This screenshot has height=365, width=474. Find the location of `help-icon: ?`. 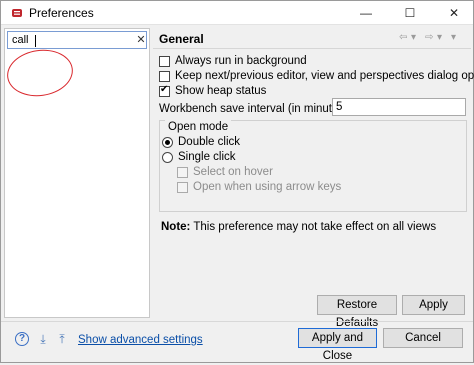

help-icon: ? is located at coordinates (22, 339).